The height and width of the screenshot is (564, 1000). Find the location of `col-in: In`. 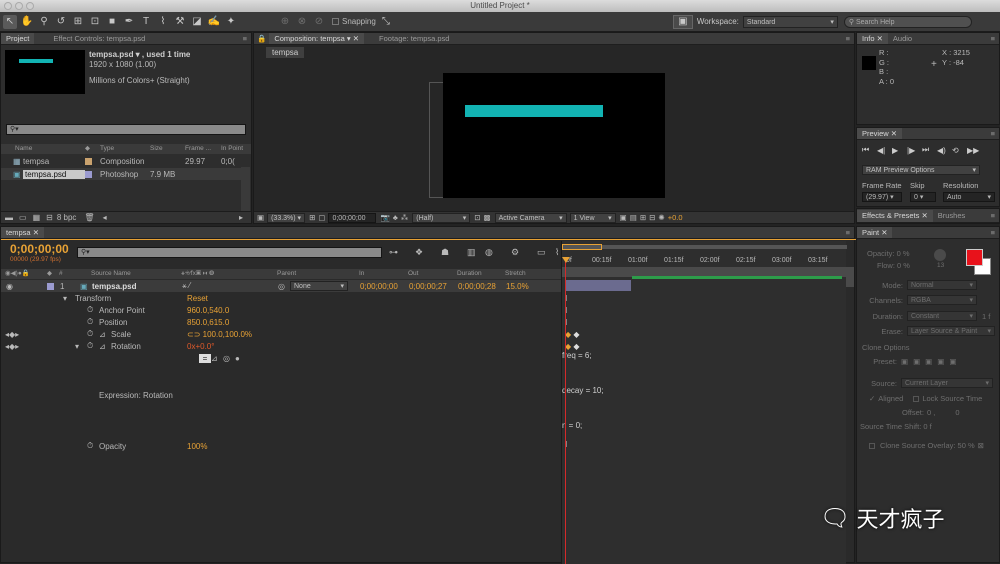

col-in: In is located at coordinates (383, 274).